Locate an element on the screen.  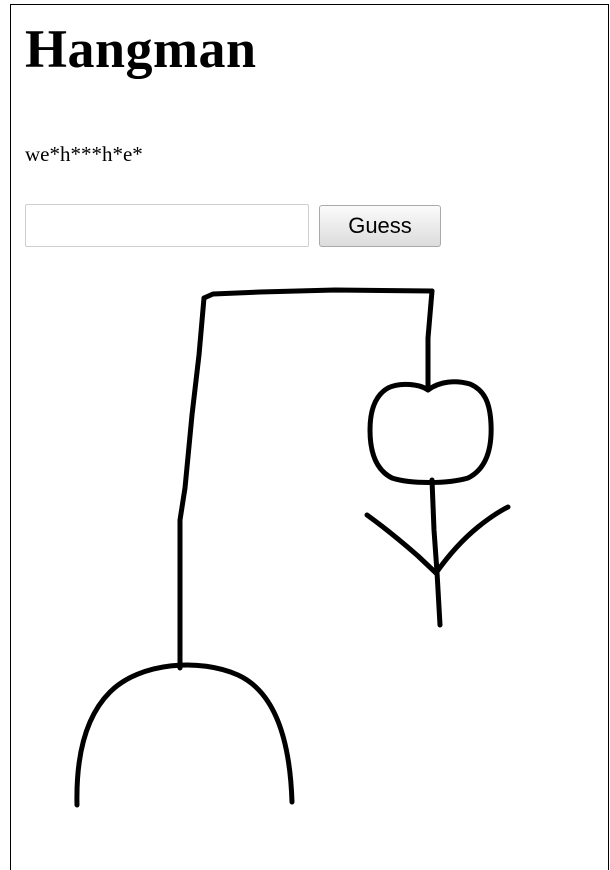
gallows-beam is located at coordinates (318, 294).